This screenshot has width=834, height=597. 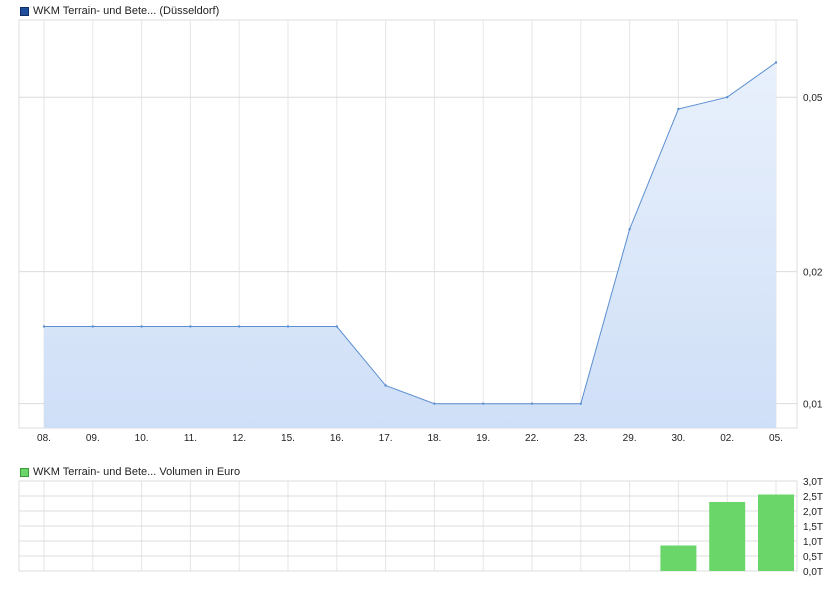 What do you see at coordinates (813, 405) in the screenshot?
I see `price-ytick-label: 0,01` at bounding box center [813, 405].